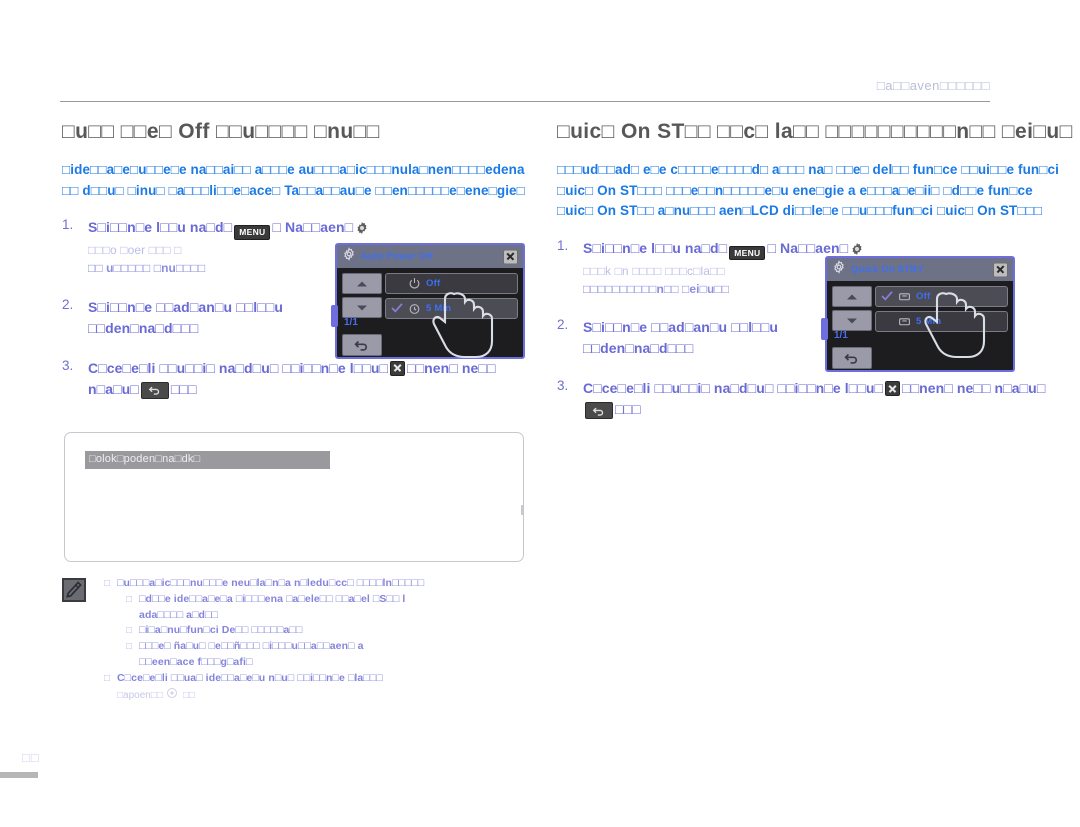 This screenshot has height=827, width=1080. Describe the element at coordinates (294, 497) in the screenshot. I see `screenshot-frame: □olok□poden□na□dk□` at that location.